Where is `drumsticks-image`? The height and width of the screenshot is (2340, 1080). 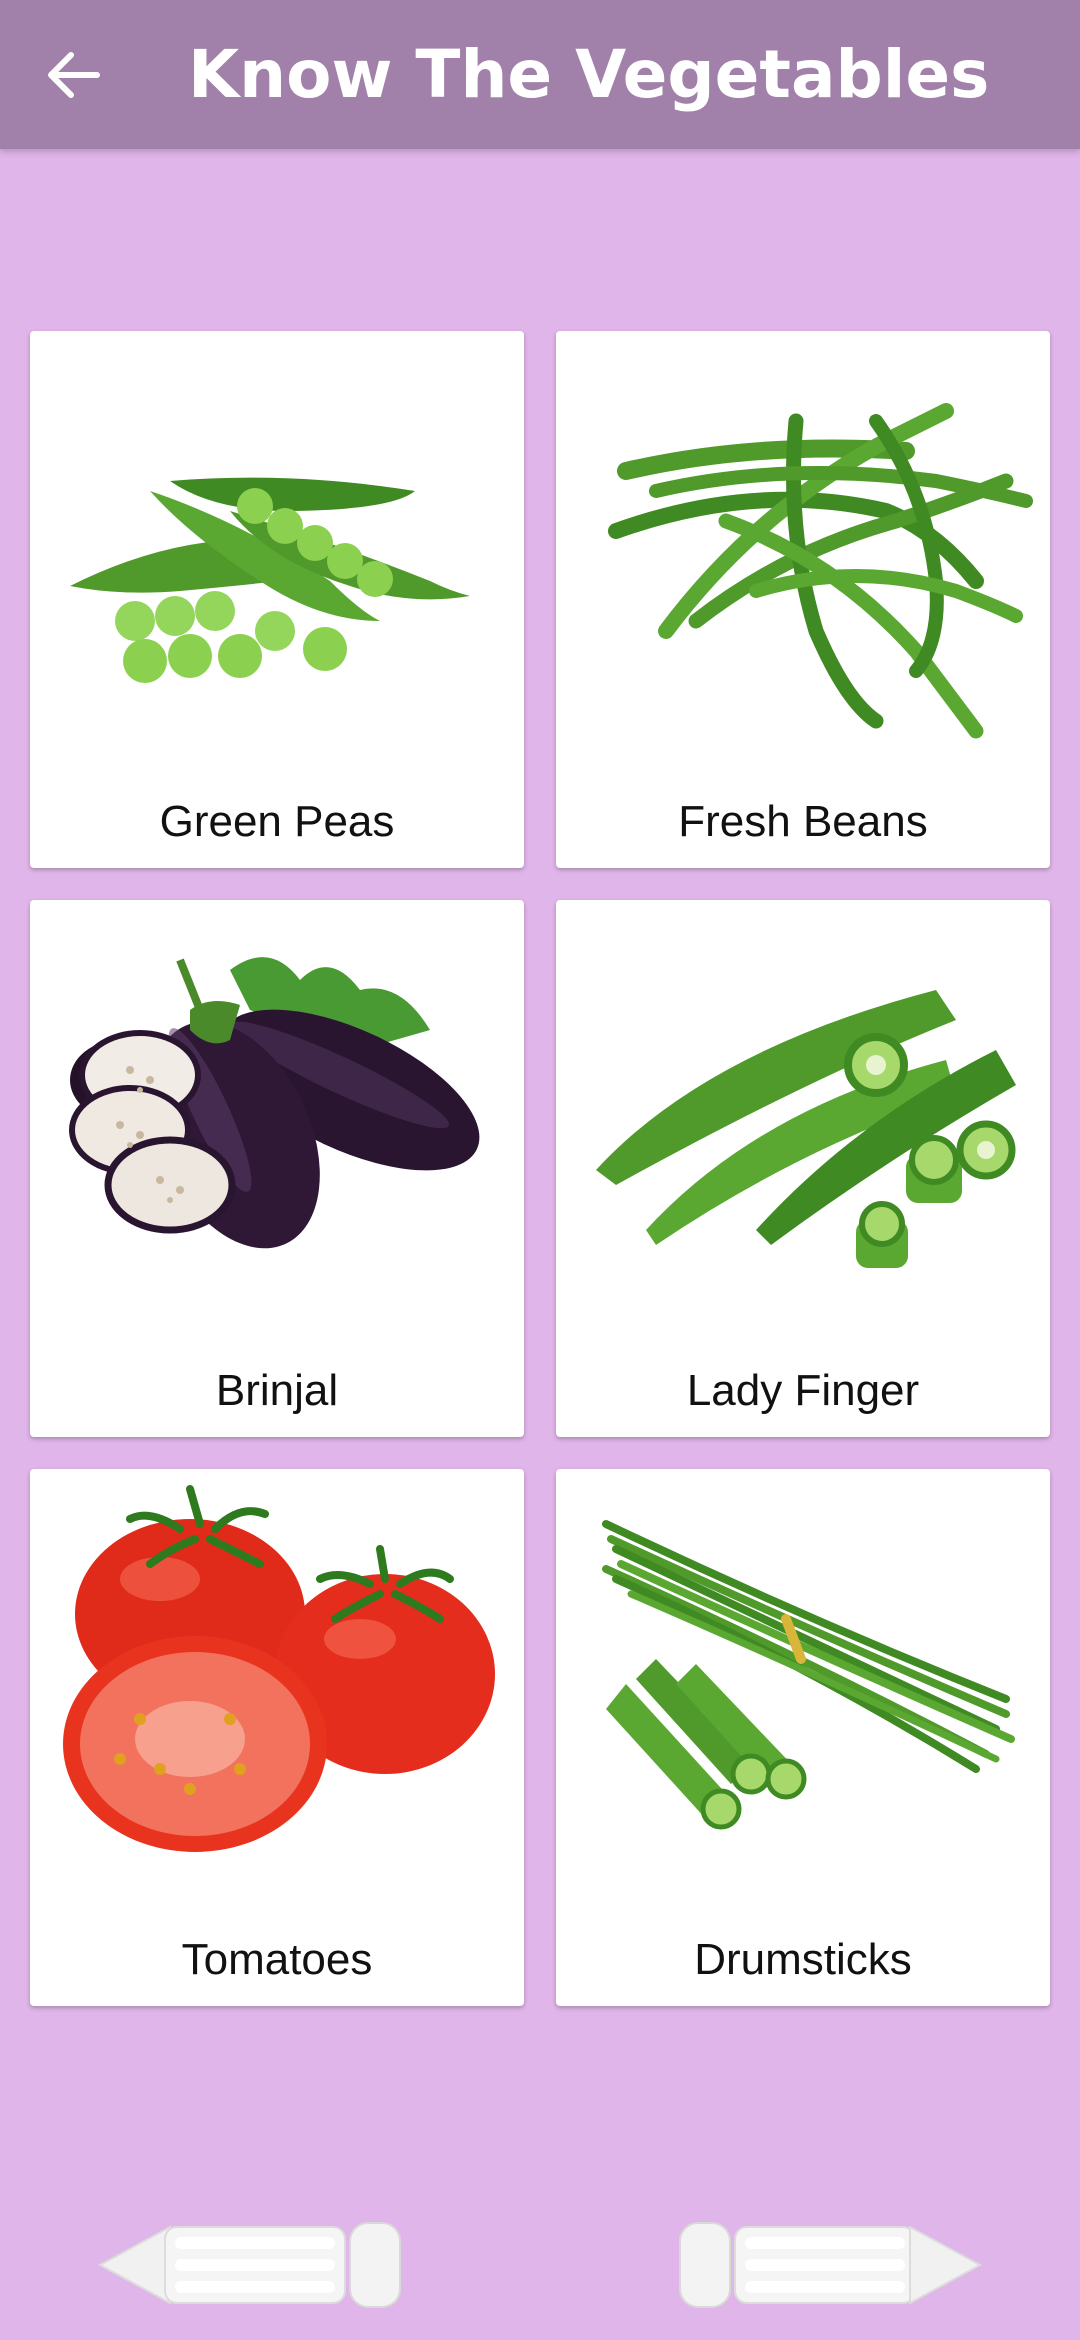 drumsticks-image is located at coordinates (808, 1675).